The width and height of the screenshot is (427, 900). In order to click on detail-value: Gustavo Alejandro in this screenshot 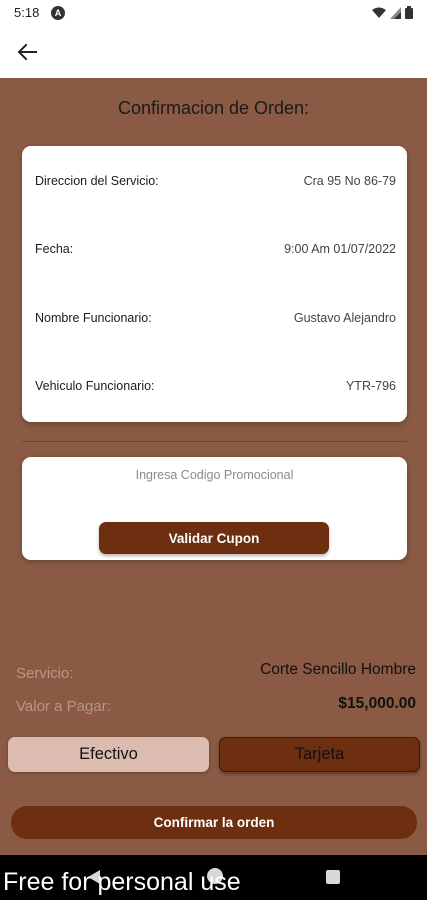, I will do `click(344, 318)`.